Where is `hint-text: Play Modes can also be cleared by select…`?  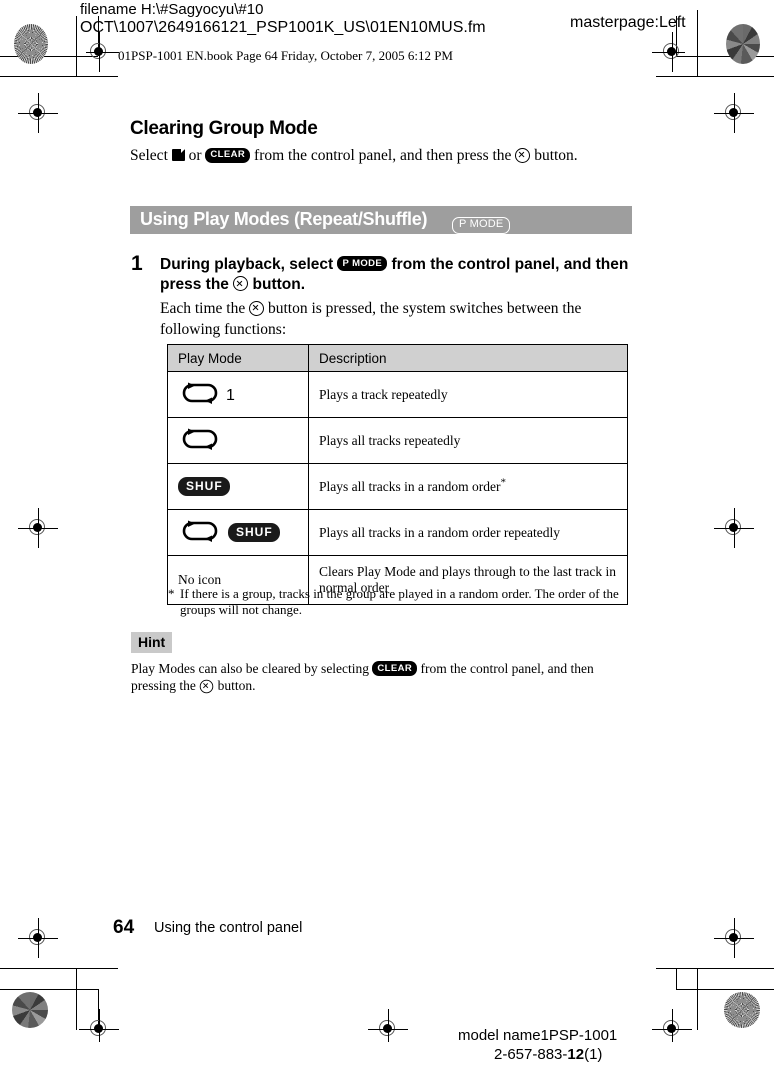 hint-text: Play Modes can also be cleared by select… is located at coordinates (383, 677).